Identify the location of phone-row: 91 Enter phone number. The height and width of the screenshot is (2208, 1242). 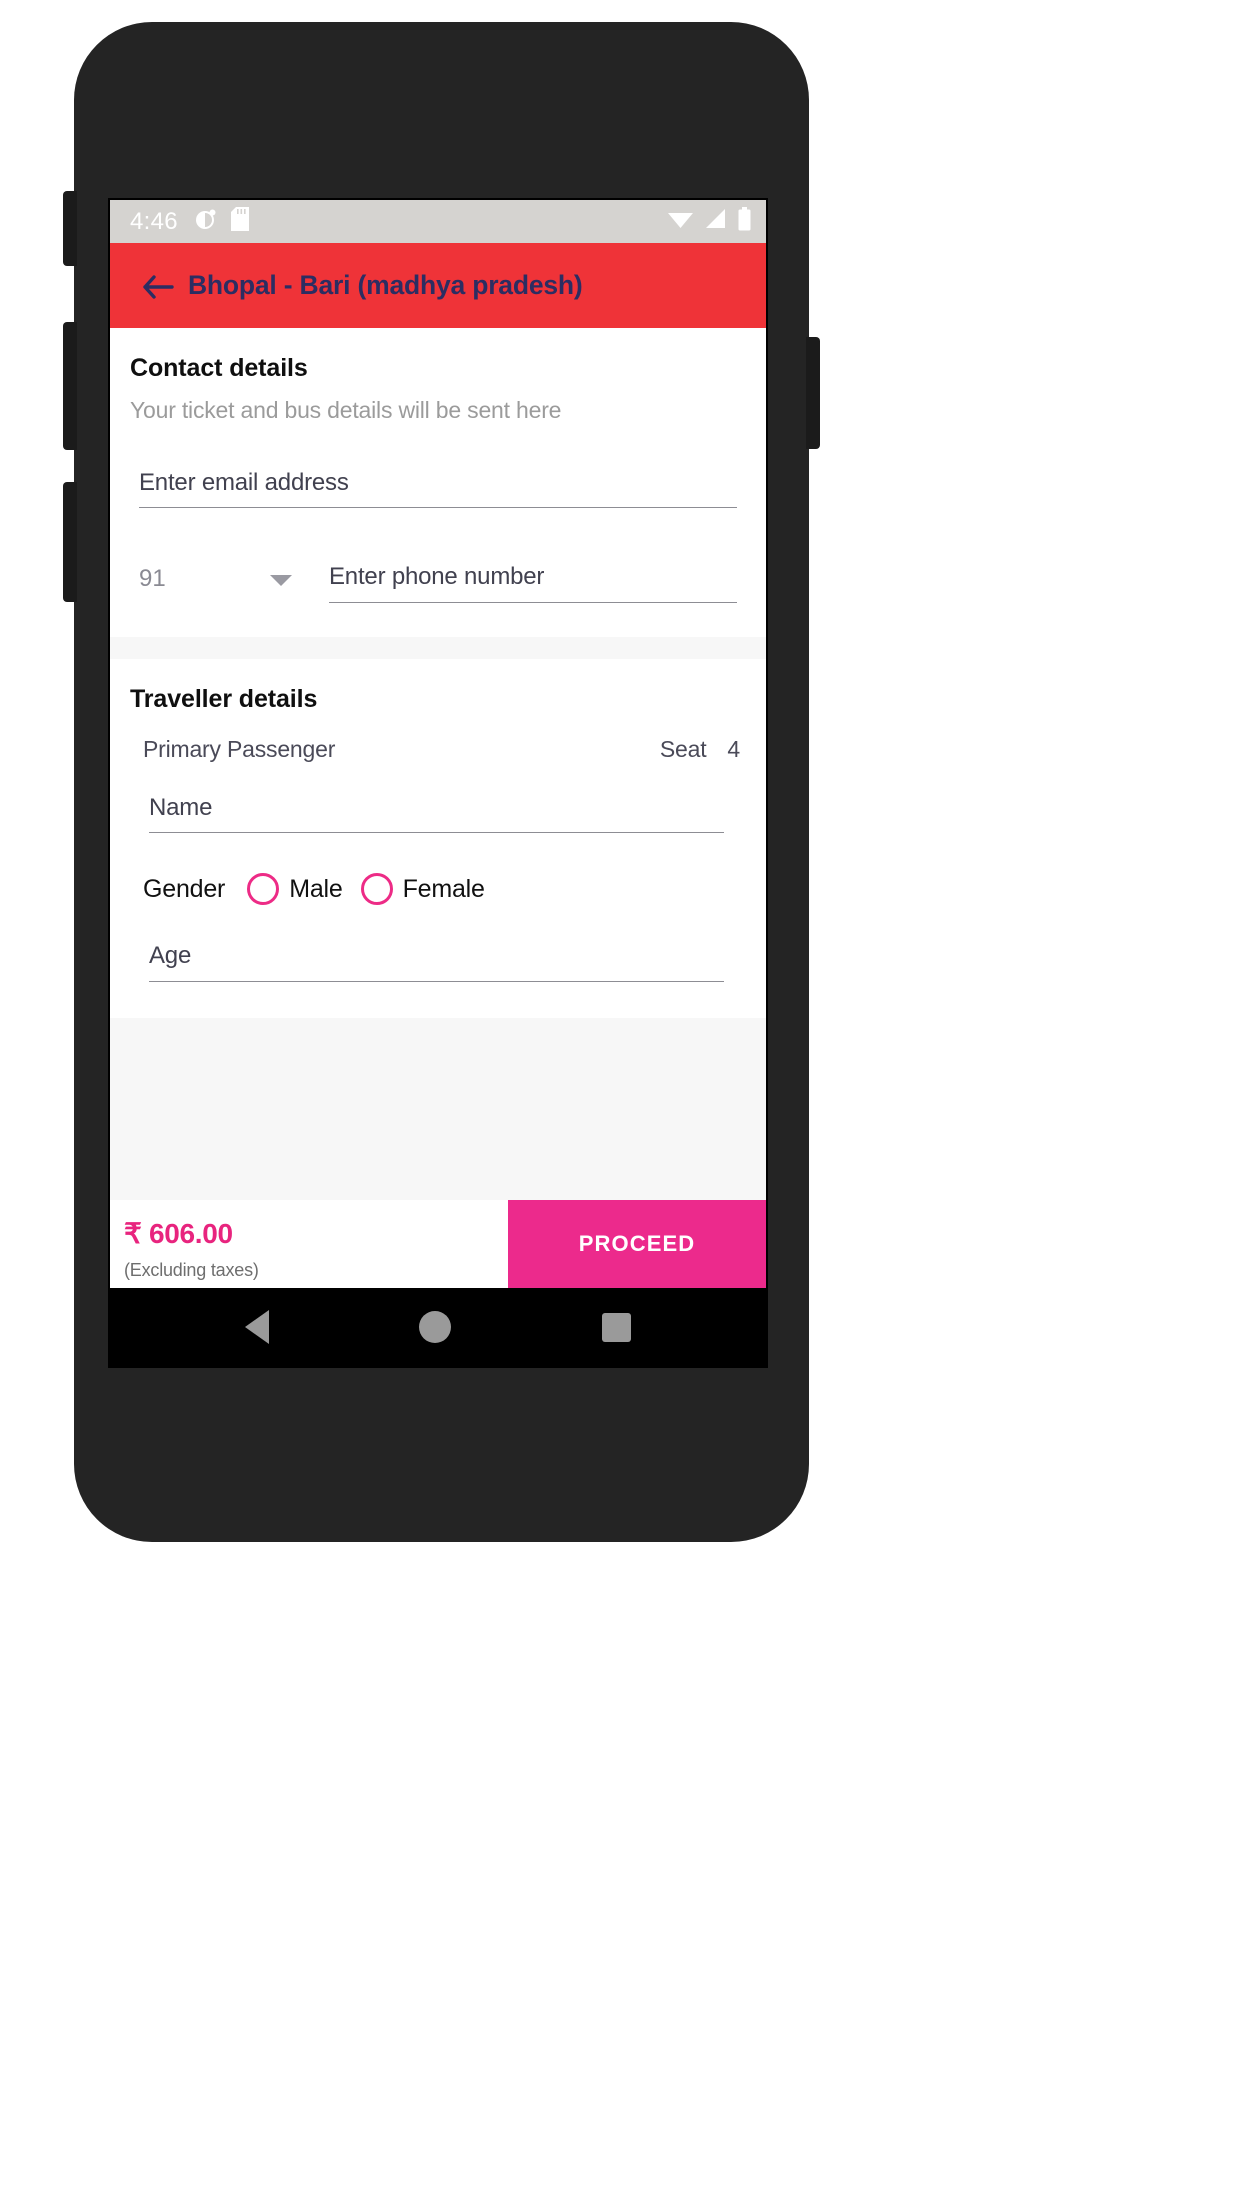
(438, 583).